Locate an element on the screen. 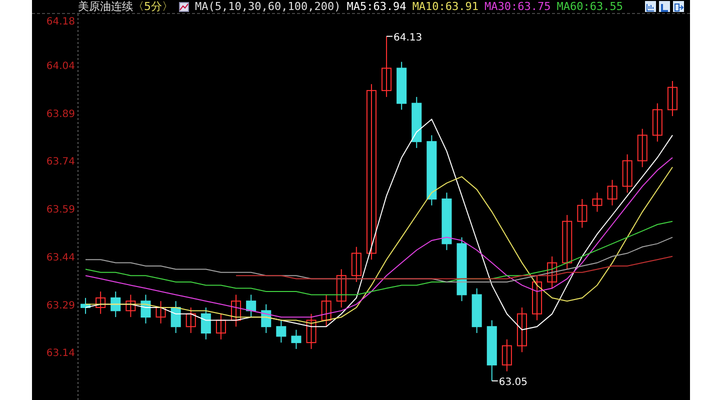 This screenshot has width=721, height=400. legend-value: MA5:63.94 is located at coordinates (376, 6).